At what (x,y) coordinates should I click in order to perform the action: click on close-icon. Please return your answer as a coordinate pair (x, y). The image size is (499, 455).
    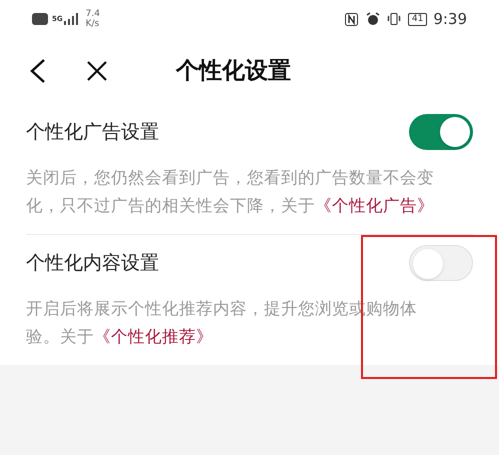
    Looking at the image, I should click on (97, 71).